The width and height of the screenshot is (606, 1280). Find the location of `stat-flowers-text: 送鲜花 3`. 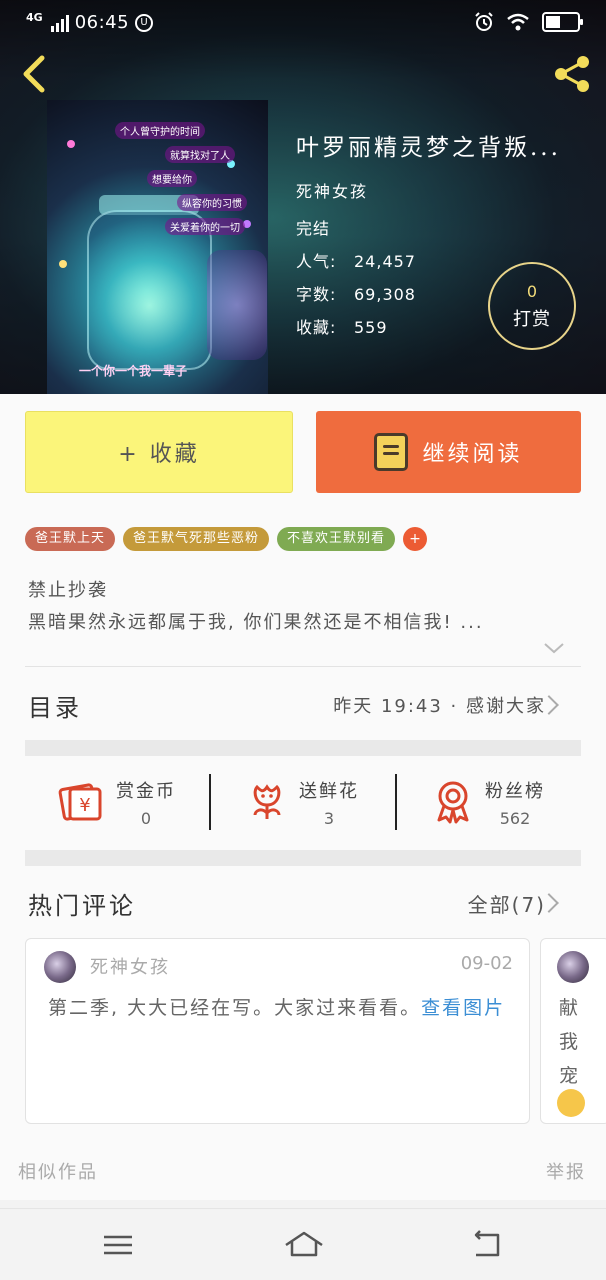

stat-flowers-text: 送鲜花 3 is located at coordinates (329, 802).